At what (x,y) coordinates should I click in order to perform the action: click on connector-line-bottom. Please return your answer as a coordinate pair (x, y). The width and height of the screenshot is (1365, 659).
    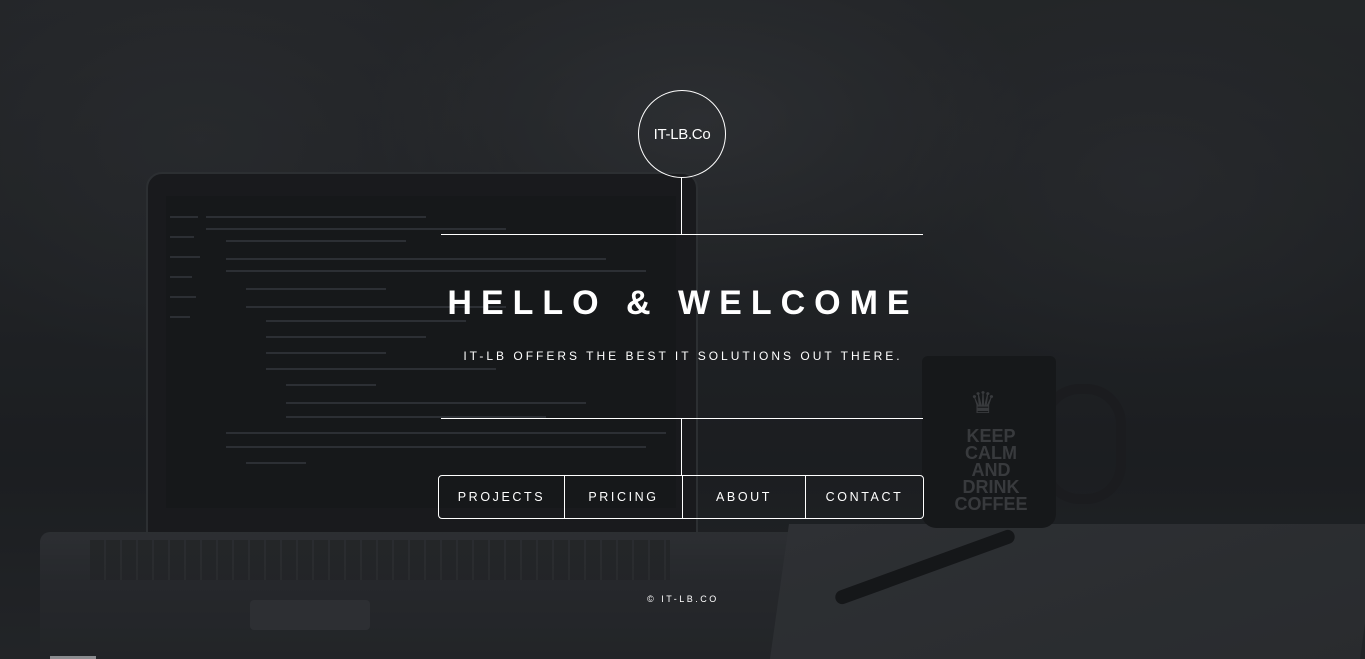
    Looking at the image, I should click on (681, 446).